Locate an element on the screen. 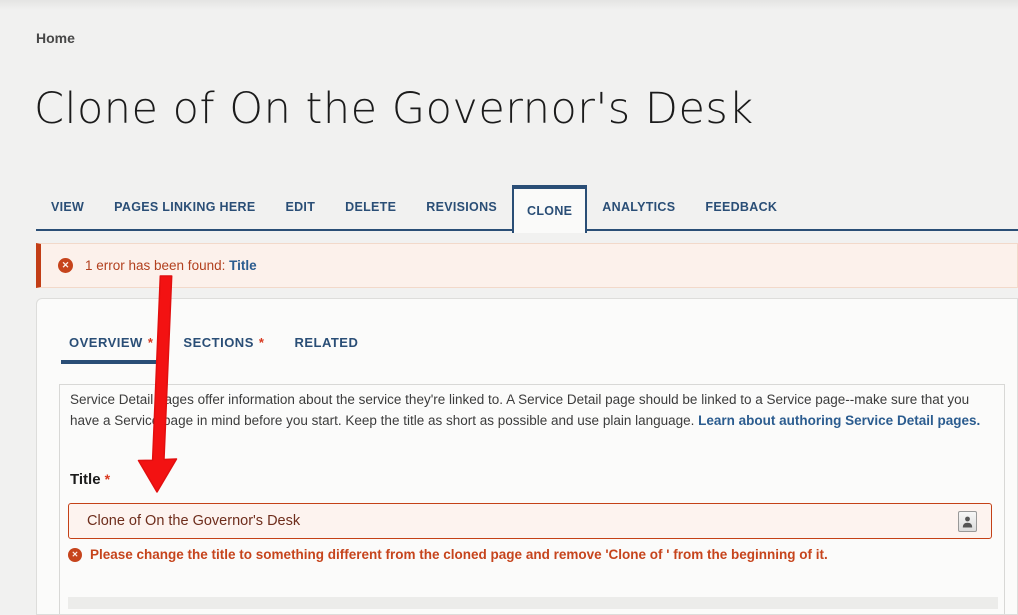  tab-related-label: RELATED is located at coordinates (326, 342).